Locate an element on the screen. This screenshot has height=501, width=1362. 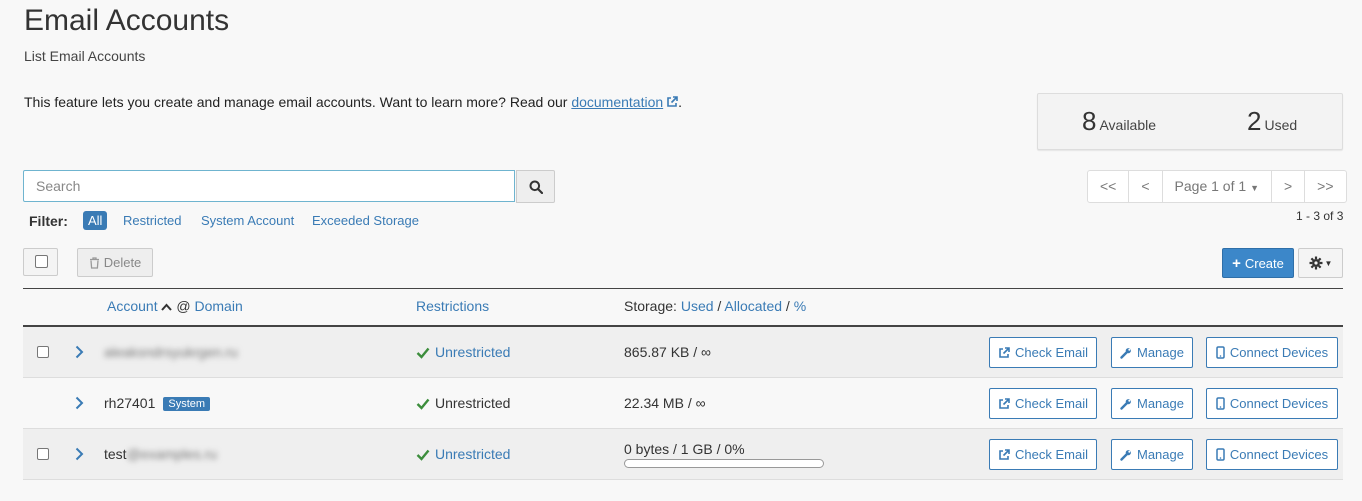
pagination: << < Page 1 of 1 ▼ > >> is located at coordinates (1217, 186).